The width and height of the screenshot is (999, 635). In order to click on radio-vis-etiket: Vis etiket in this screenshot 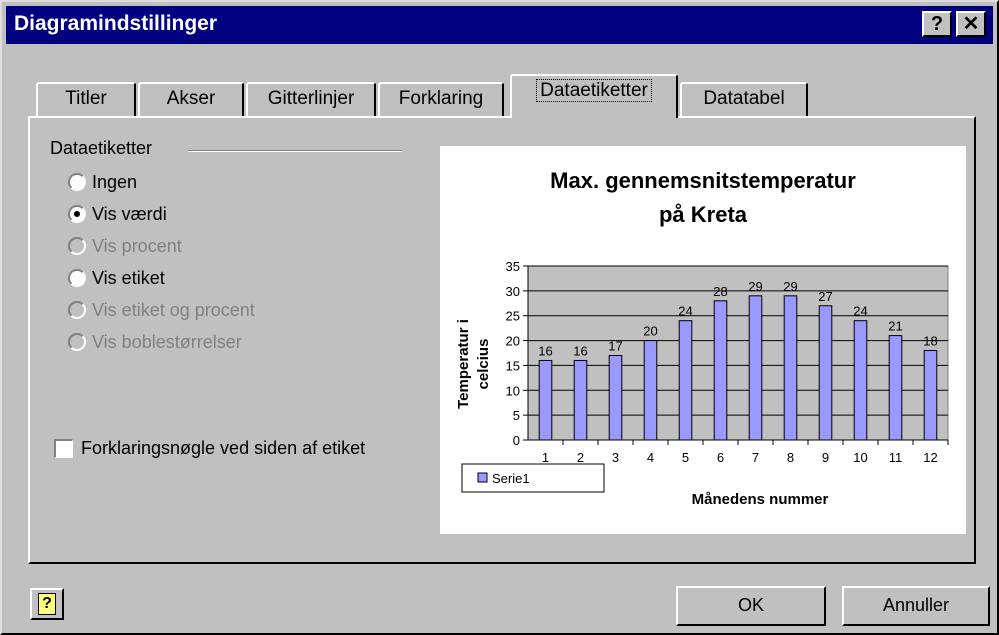, I will do `click(116, 278)`.